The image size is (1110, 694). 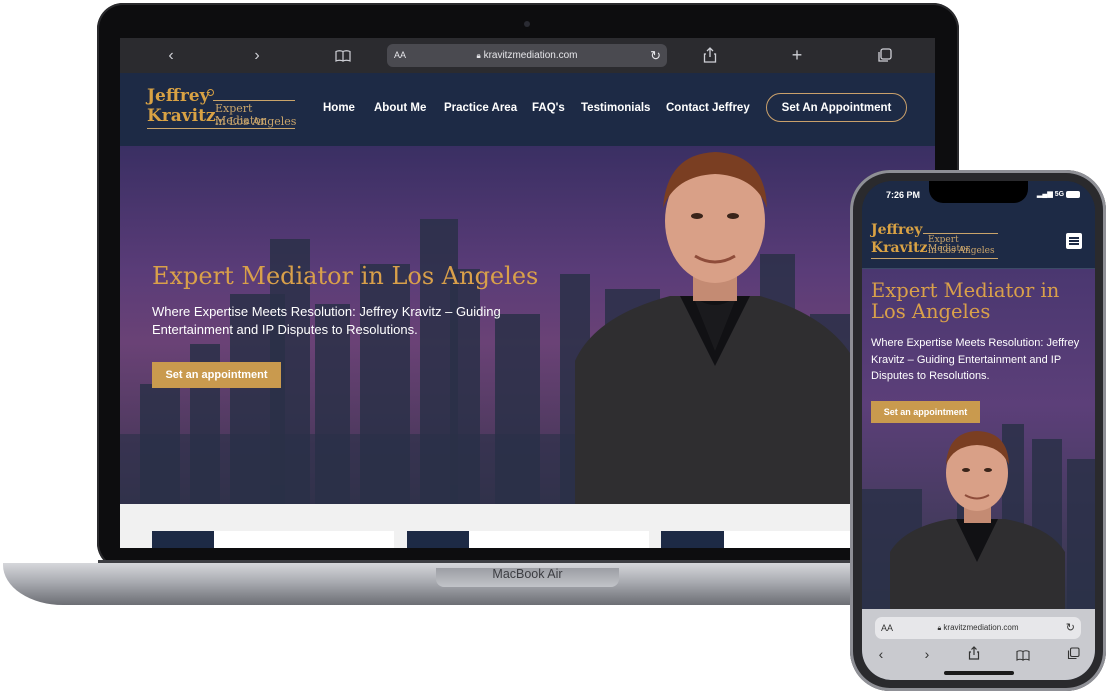 I want to click on hero-appointment-button: Set an appointment, so click(x=216, y=375).